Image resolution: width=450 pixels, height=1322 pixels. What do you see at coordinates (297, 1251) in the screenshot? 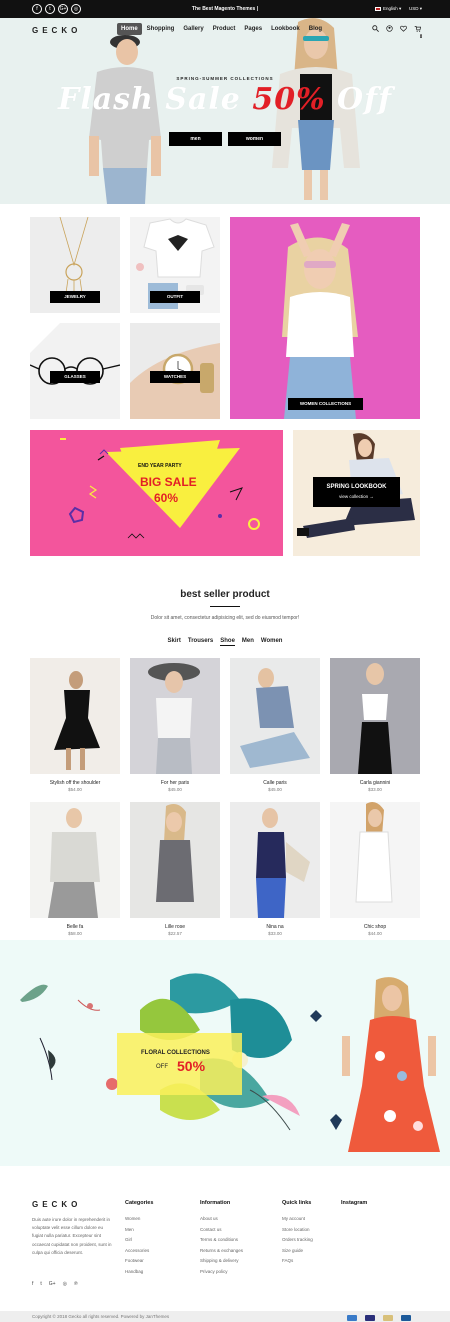
I see `footer-link: Size guide` at bounding box center [297, 1251].